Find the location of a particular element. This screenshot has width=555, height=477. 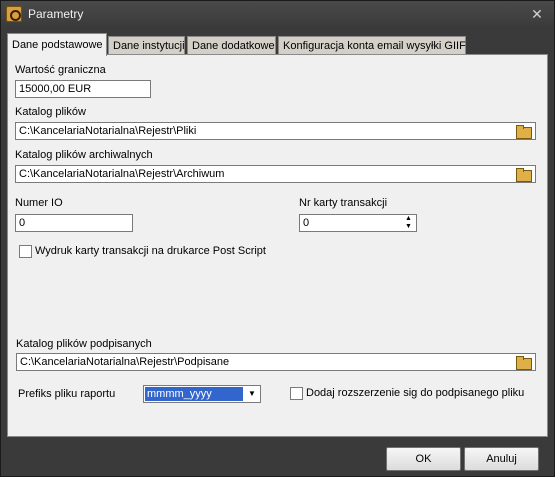

threshold-input: 15000,00 EUR is located at coordinates (83, 89).